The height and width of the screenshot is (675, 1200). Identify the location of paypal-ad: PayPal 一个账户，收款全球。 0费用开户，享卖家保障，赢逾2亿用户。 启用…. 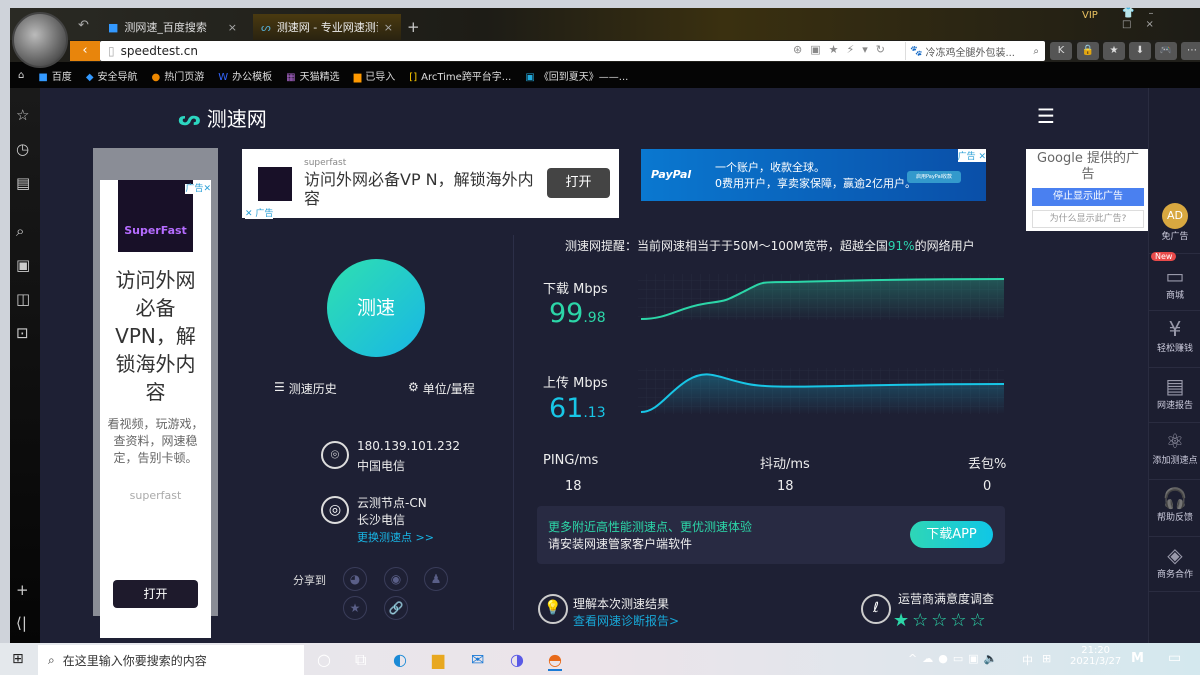
(813, 175).